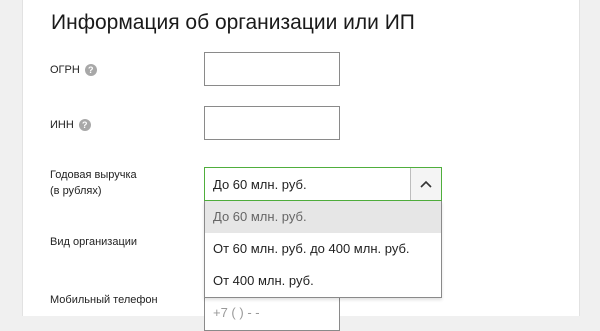 This screenshot has height=331, width=600. I want to click on inn-label-row: ИНН ?, so click(70, 125).